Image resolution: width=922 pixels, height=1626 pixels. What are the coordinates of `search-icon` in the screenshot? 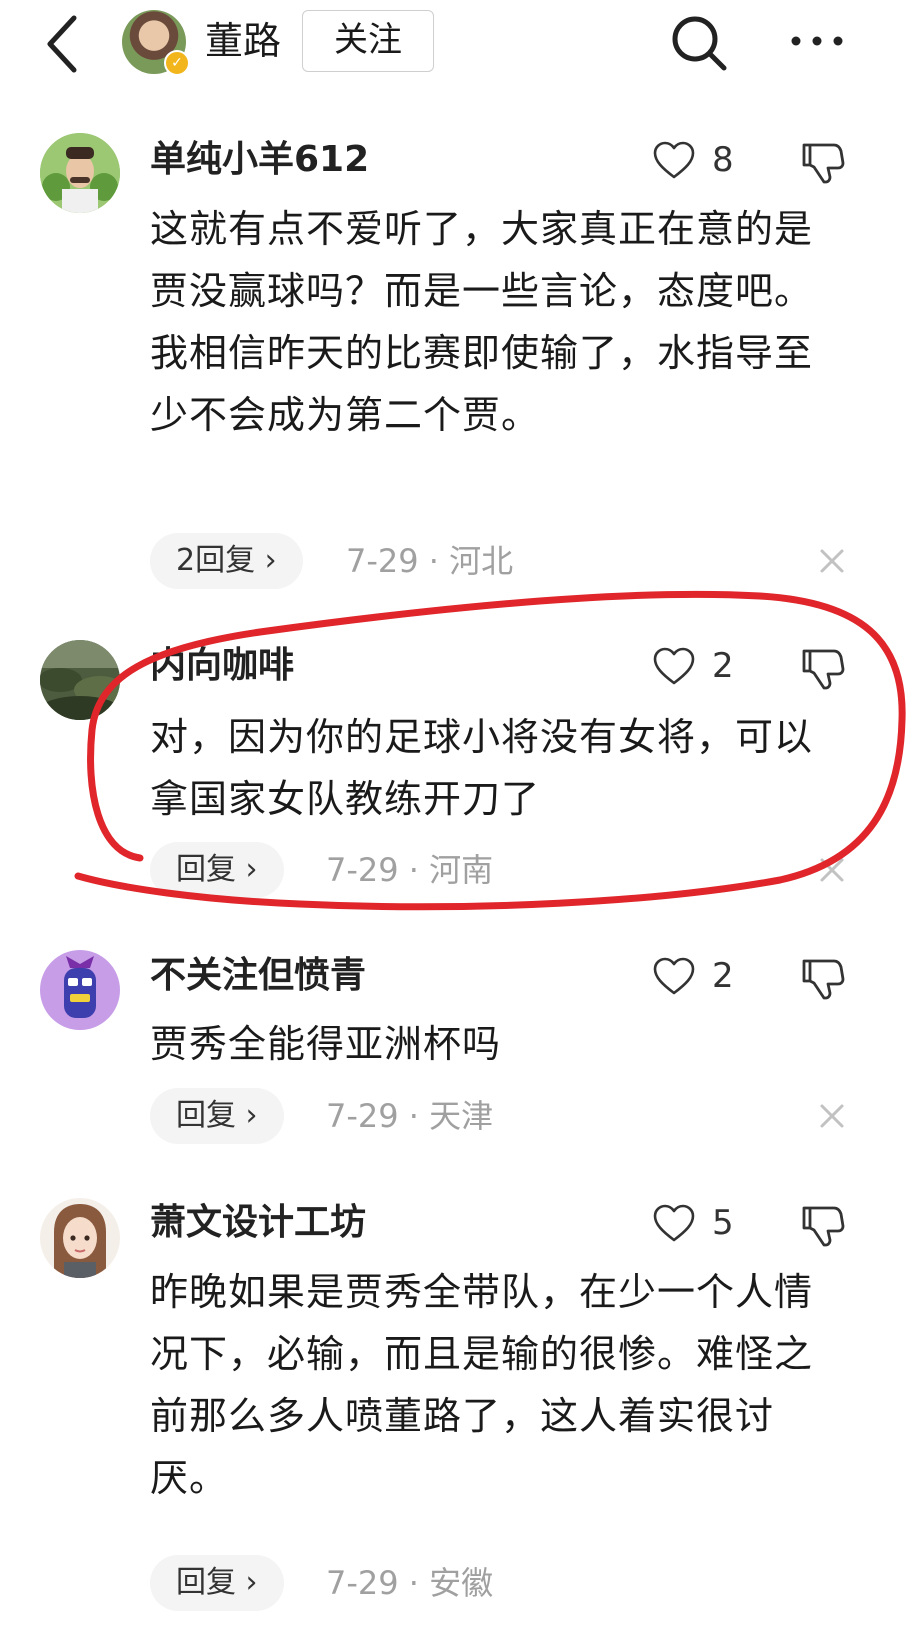 It's located at (699, 43).